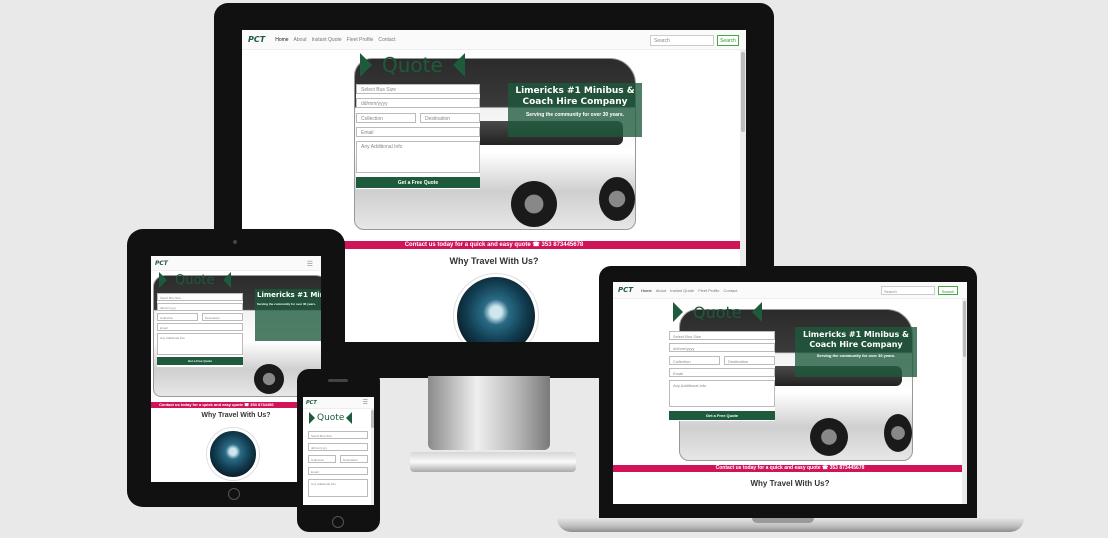 This screenshot has width=1108, height=538. What do you see at coordinates (493, 462) in the screenshot?
I see `monitor-base` at bounding box center [493, 462].